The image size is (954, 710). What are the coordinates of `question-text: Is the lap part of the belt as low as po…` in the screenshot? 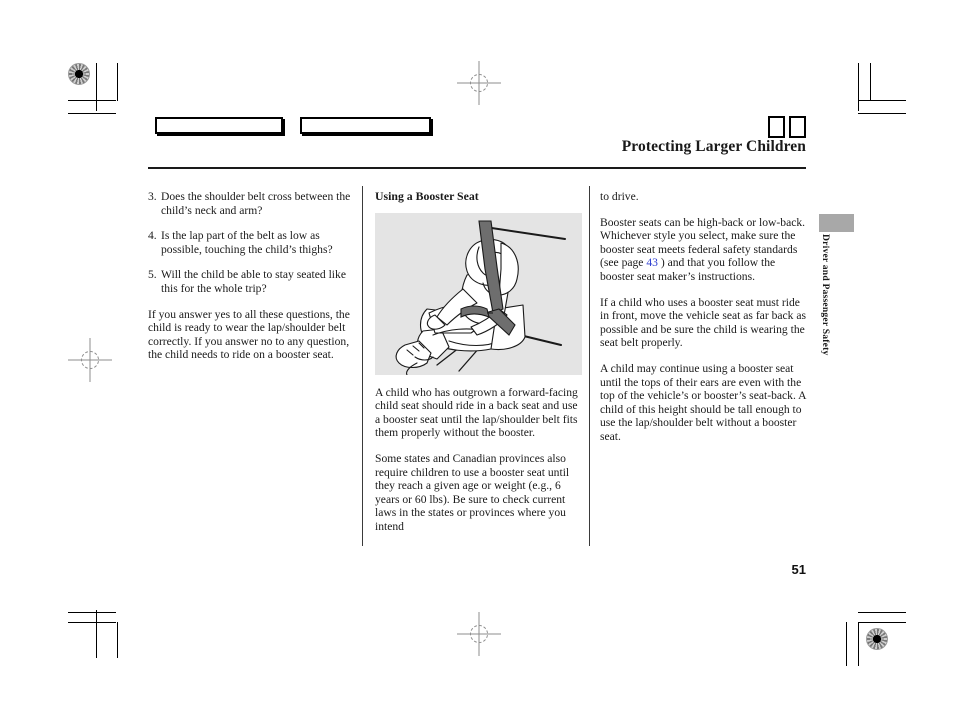 It's located at (247, 242).